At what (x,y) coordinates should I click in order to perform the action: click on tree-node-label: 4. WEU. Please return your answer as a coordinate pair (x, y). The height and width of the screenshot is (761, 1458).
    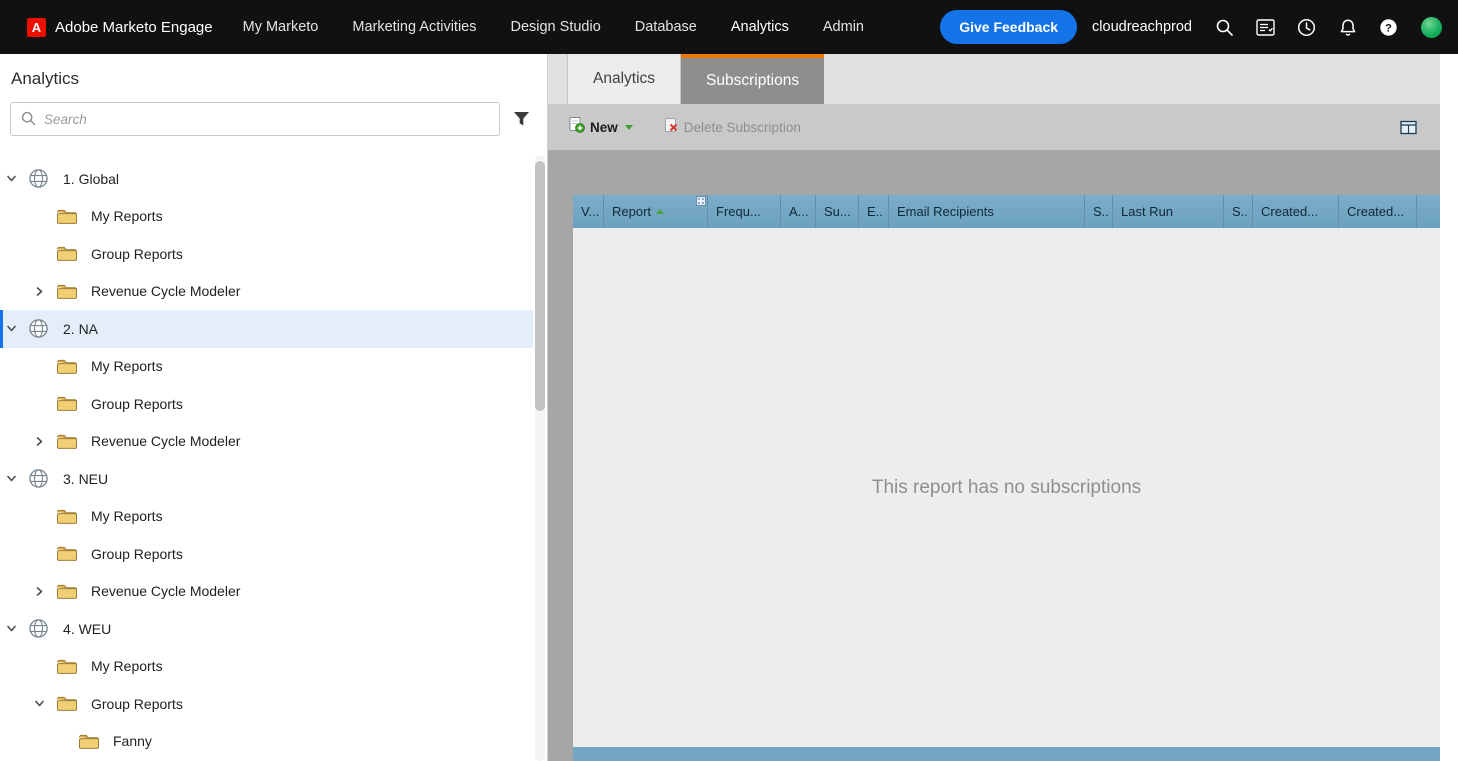
    Looking at the image, I should click on (87, 628).